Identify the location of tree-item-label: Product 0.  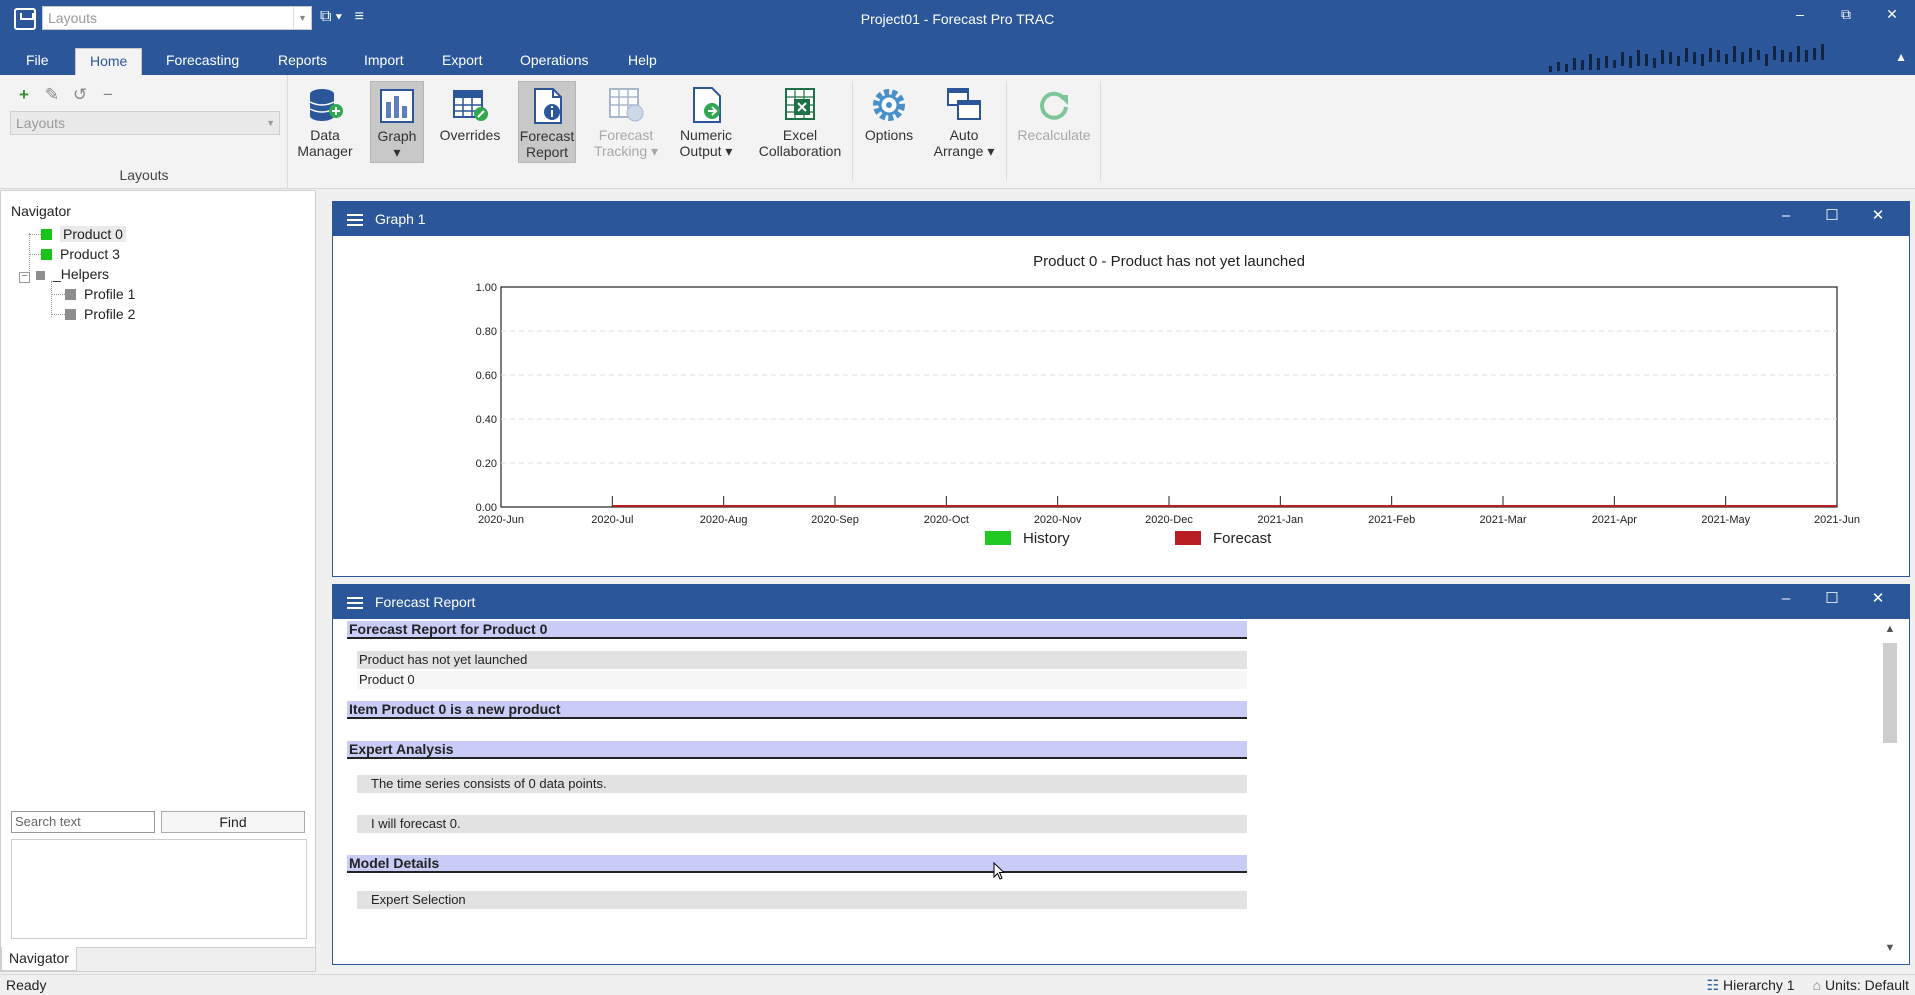
(93, 234).